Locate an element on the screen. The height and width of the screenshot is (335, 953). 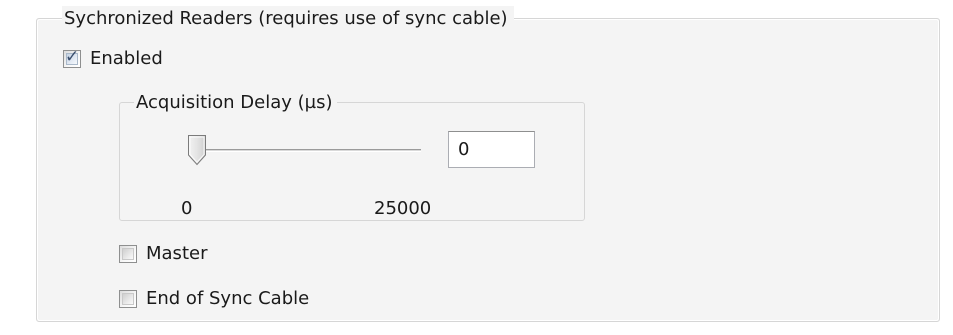
end-of-sync-cable-checkbox is located at coordinates (128, 298).